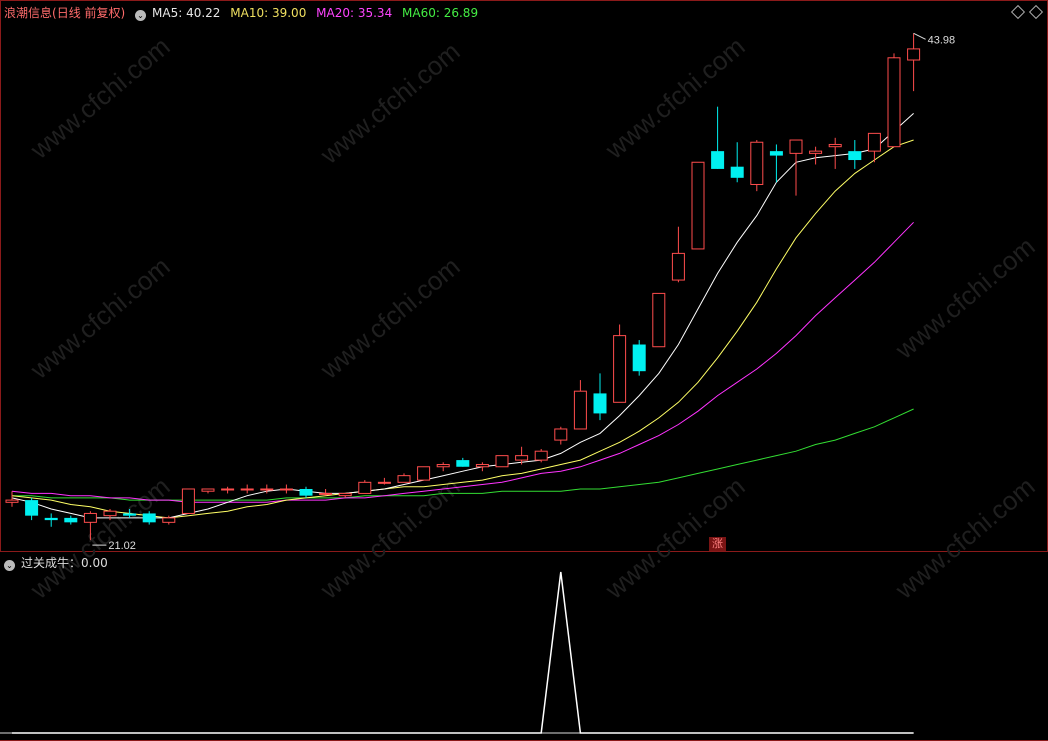 The image size is (1048, 741). I want to click on ma20-label: MA20: 35.34, so click(354, 13).